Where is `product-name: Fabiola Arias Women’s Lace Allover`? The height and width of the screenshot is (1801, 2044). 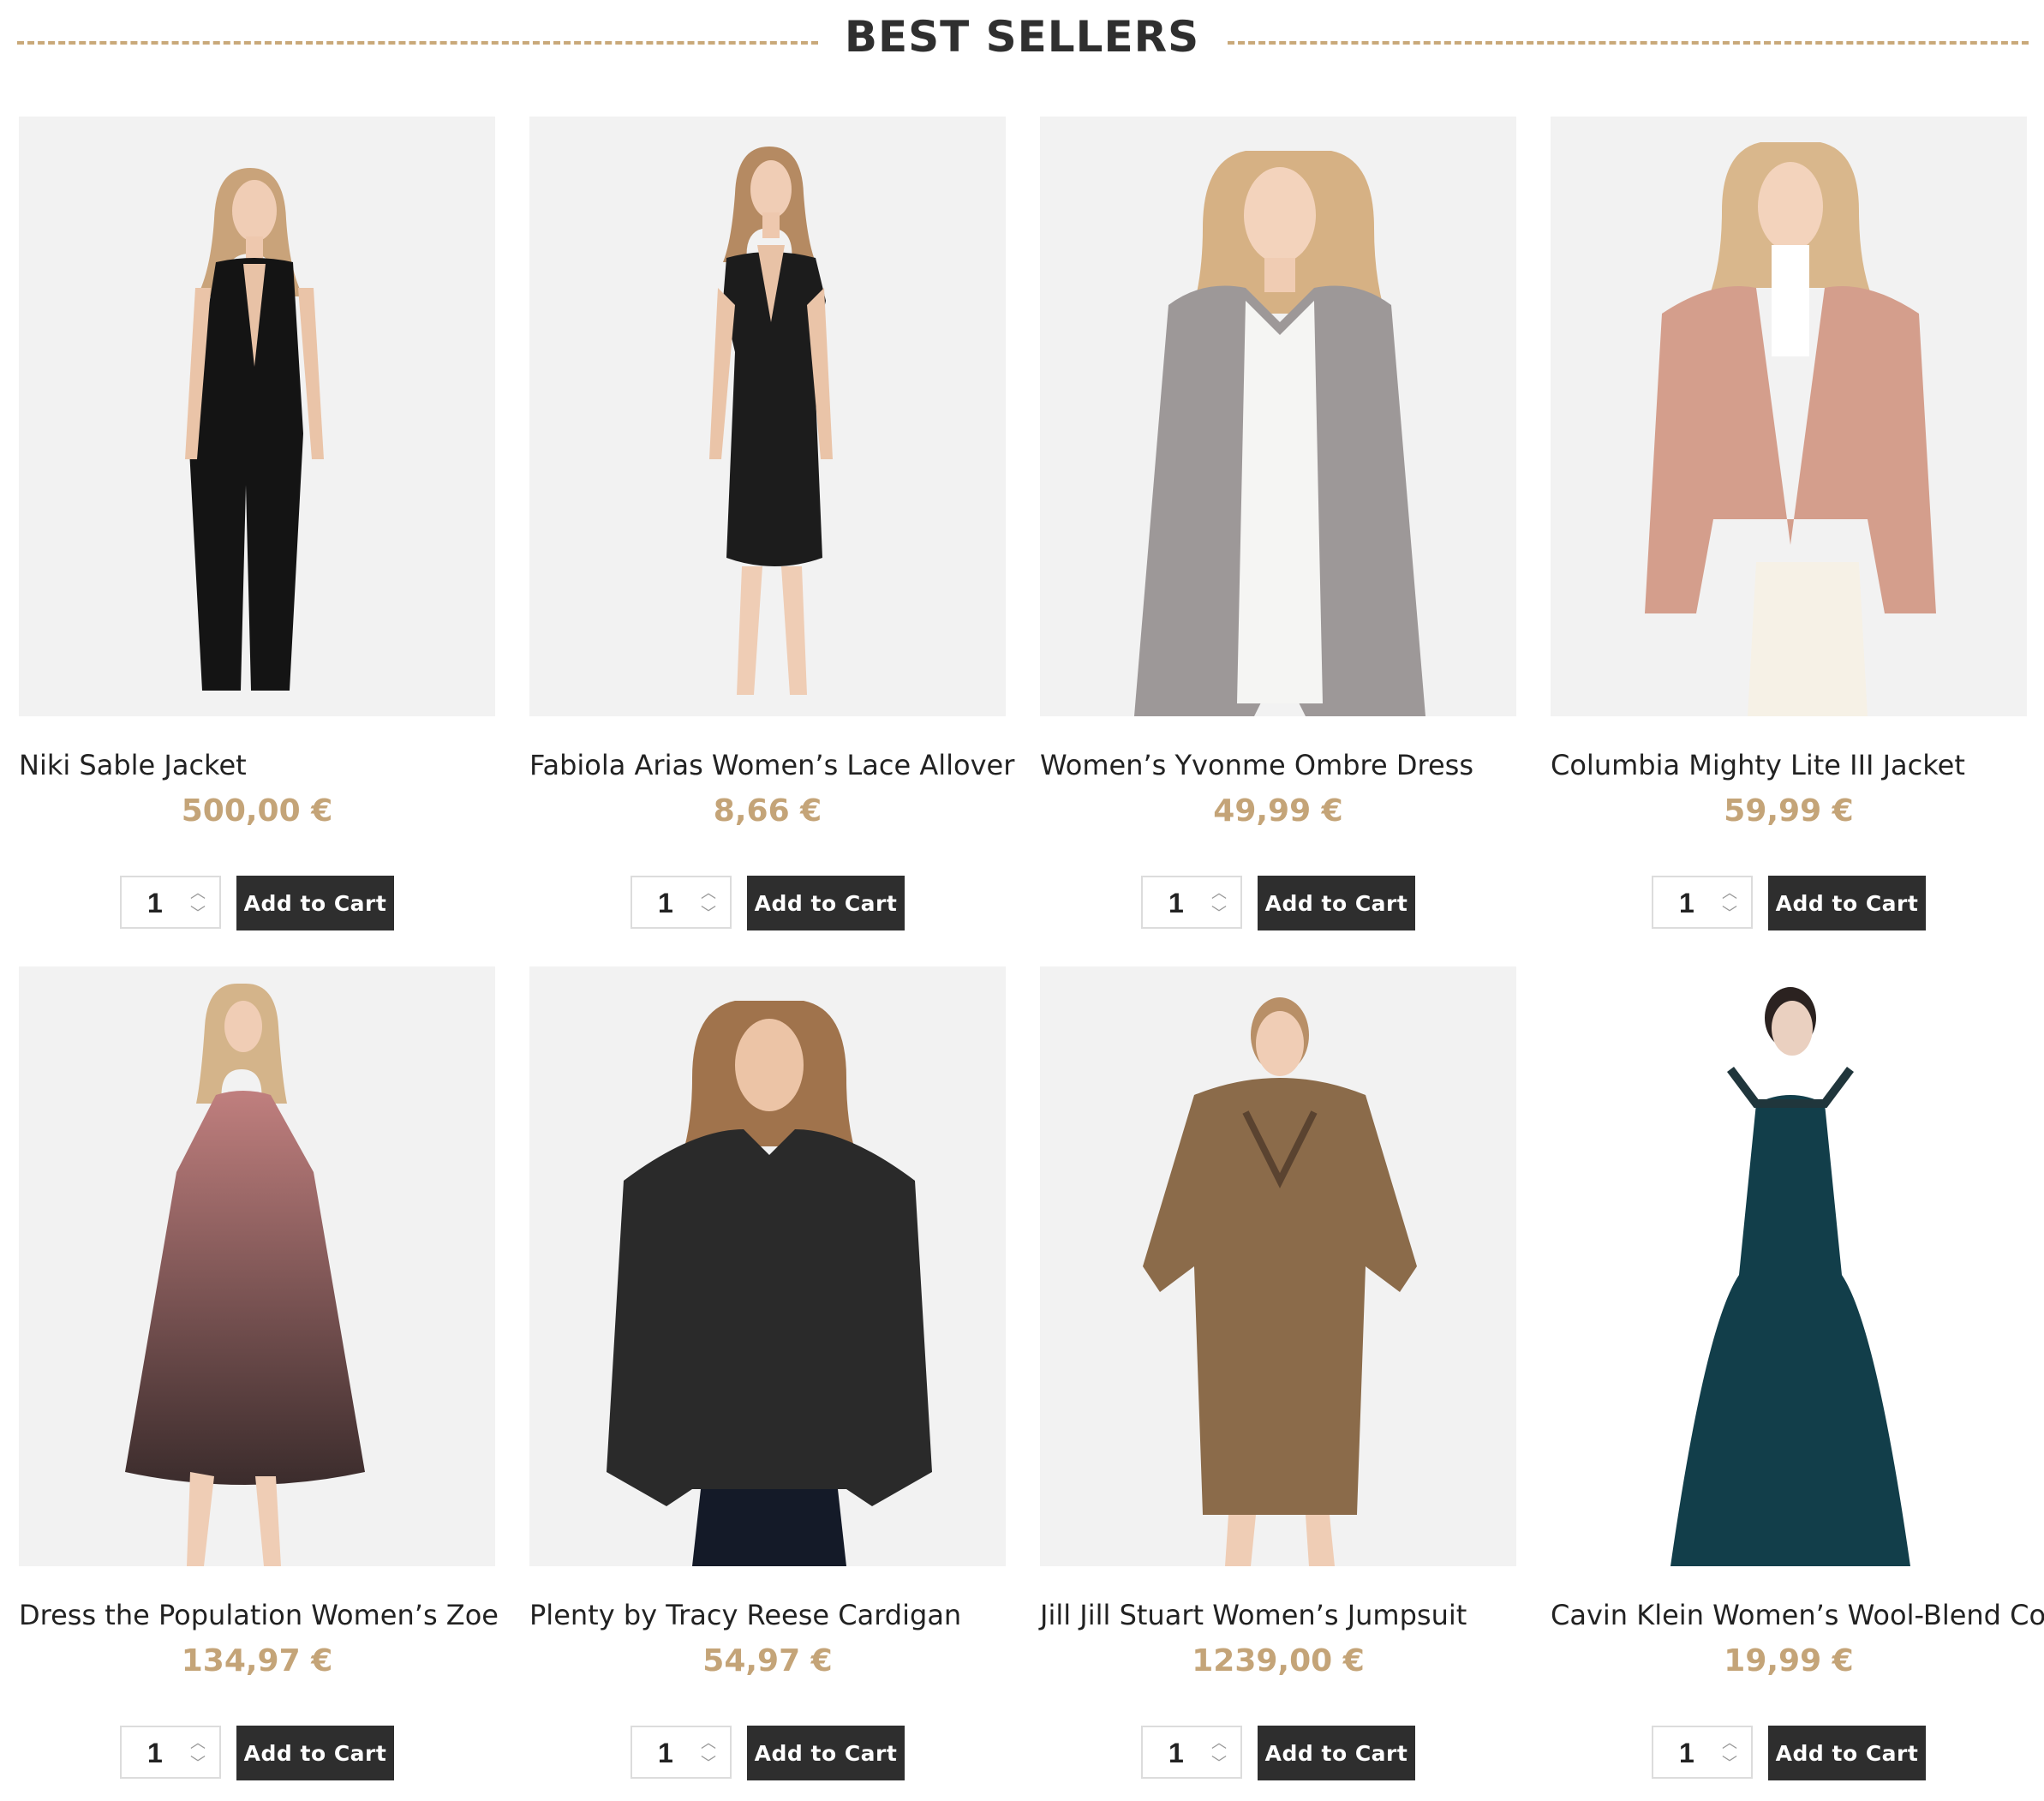 product-name: Fabiola Arias Women’s Lace Allover is located at coordinates (786, 765).